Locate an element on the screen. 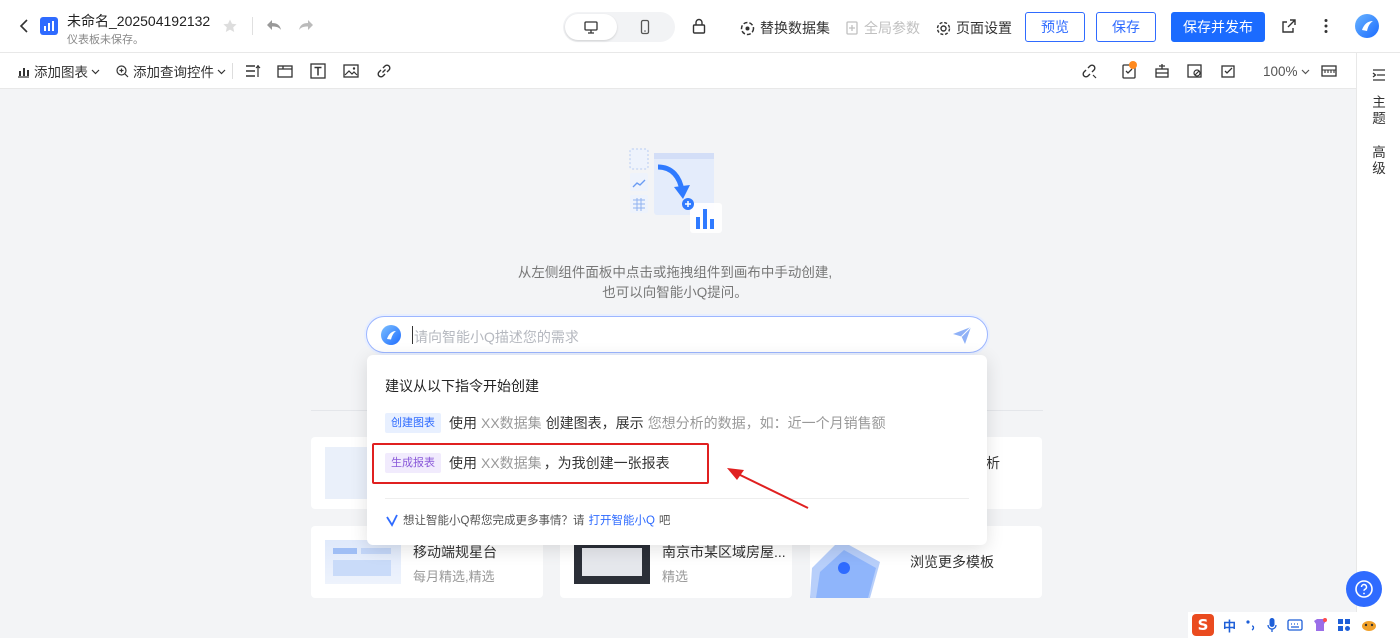  star-icon is located at coordinates (230, 26).